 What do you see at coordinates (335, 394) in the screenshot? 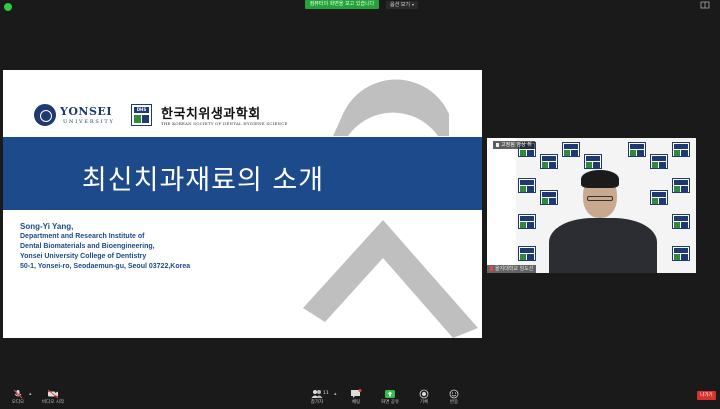
I see `participants-caret-icon: ▴` at bounding box center [335, 394].